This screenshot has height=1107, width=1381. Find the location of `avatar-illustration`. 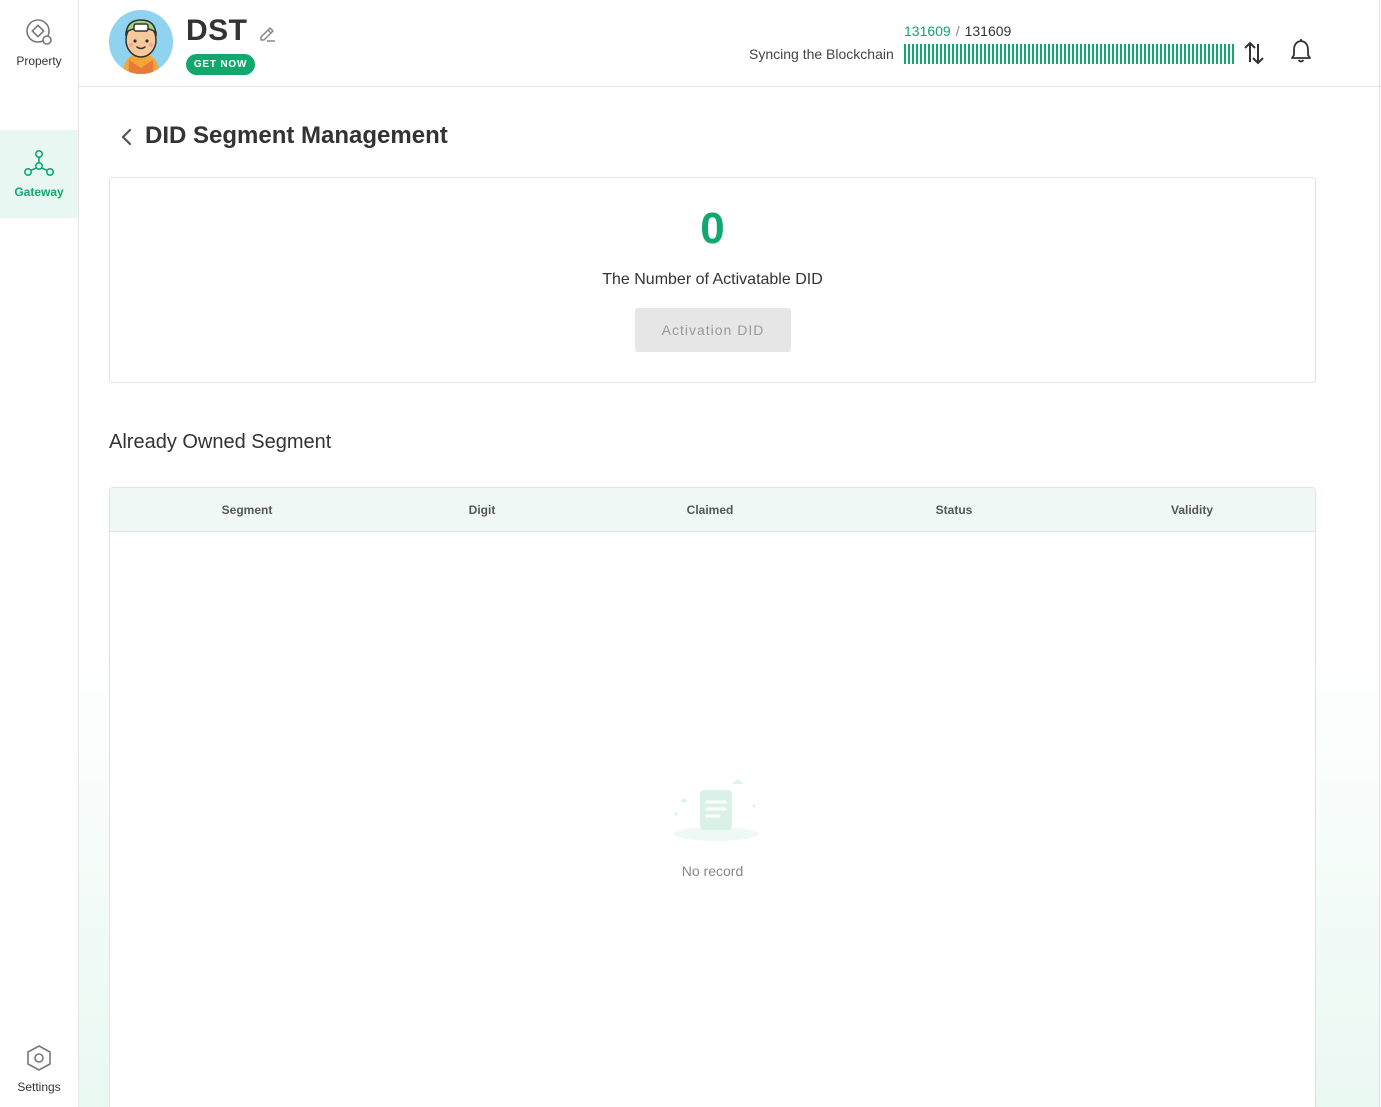

avatar-illustration is located at coordinates (141, 42).